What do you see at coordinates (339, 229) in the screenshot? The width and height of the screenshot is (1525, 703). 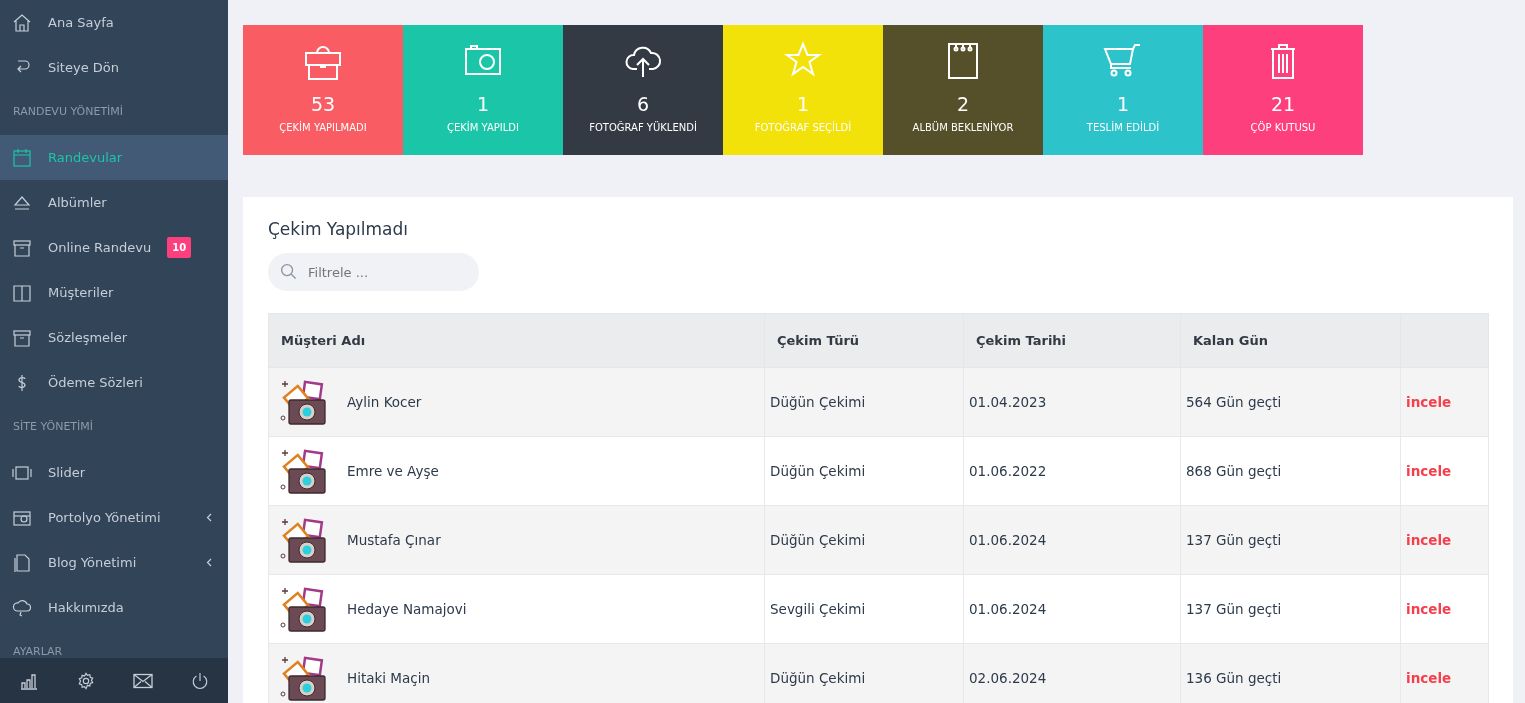 I see `panel-title: Çekim Yapılmadı` at bounding box center [339, 229].